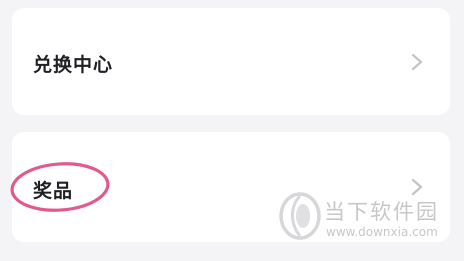  I want to click on watermark-url: www.downxia.com, so click(382, 232).